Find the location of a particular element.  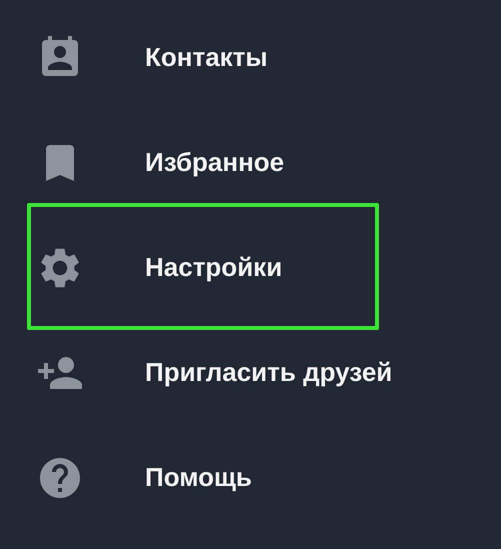

menu-item-label: Пригласить друзей is located at coordinates (268, 372).